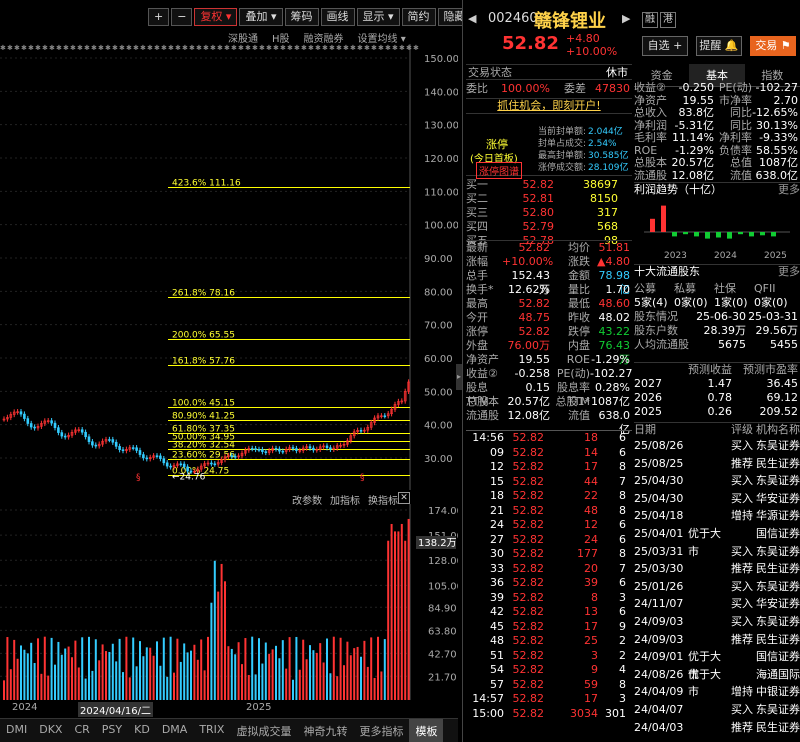 The width and height of the screenshot is (800, 742). What do you see at coordinates (668, 20) in the screenshot?
I see `hk-tag: 港` at bounding box center [668, 20].